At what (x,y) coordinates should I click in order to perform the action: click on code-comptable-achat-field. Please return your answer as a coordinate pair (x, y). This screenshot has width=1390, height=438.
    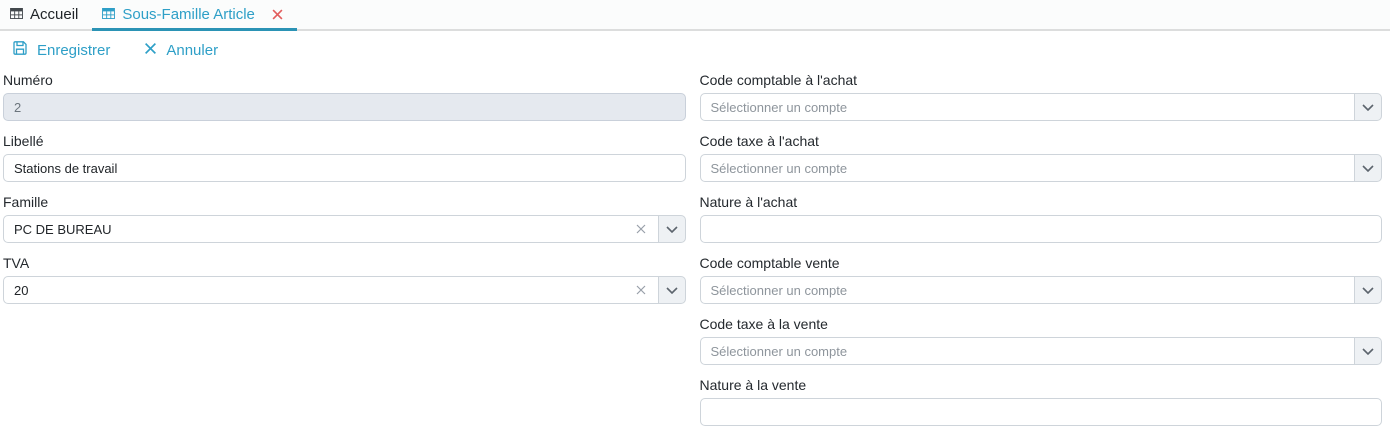
    Looking at the image, I should click on (1027, 107).